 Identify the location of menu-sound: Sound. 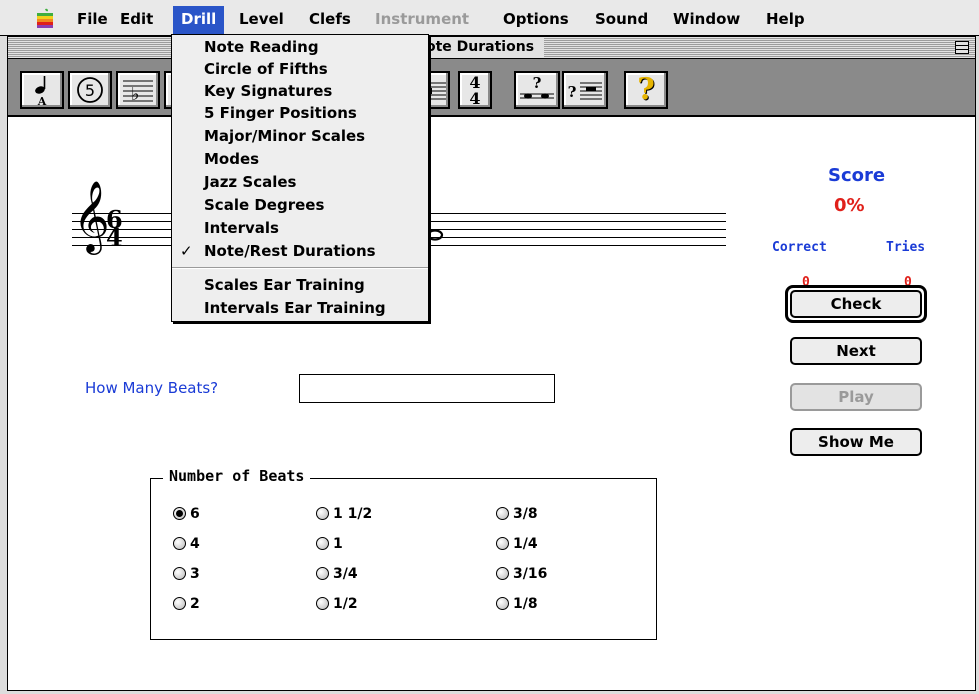
(621, 20).